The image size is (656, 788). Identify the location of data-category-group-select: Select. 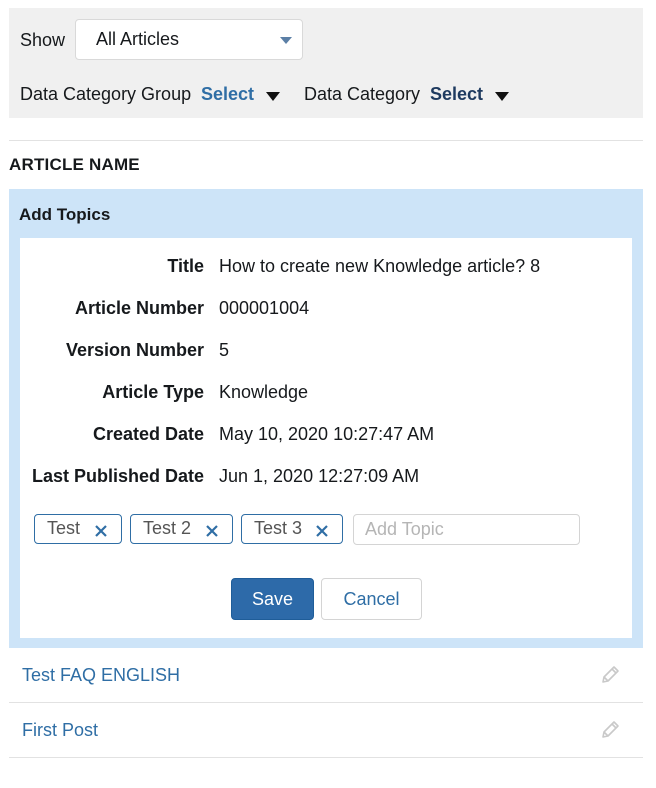
(227, 94).